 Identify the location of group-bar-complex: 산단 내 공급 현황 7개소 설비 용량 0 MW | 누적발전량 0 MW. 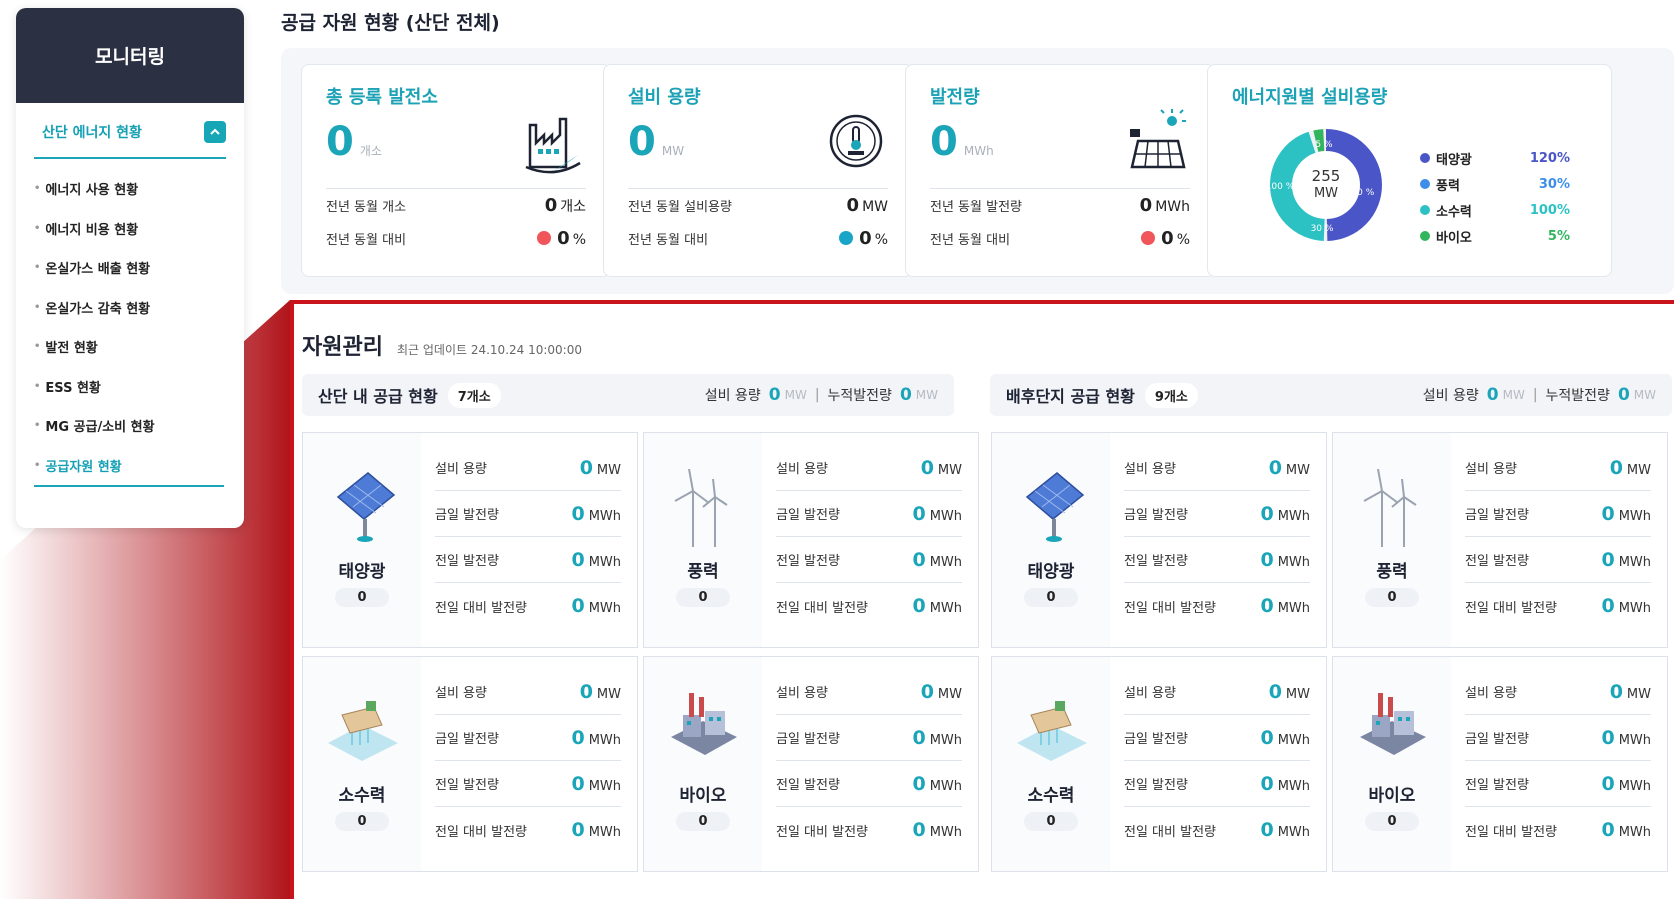
(628, 395).